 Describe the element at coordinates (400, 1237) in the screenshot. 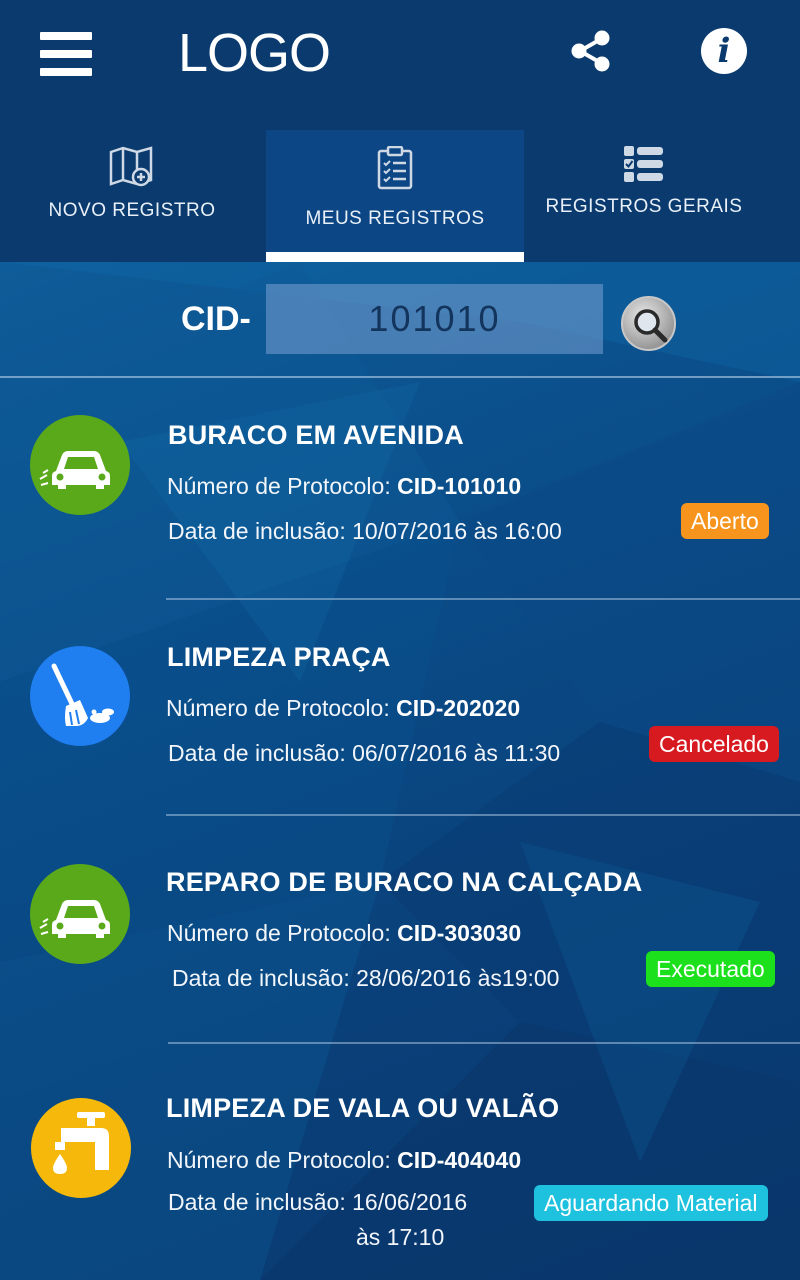

I see `record-date-time: às 17:10` at that location.